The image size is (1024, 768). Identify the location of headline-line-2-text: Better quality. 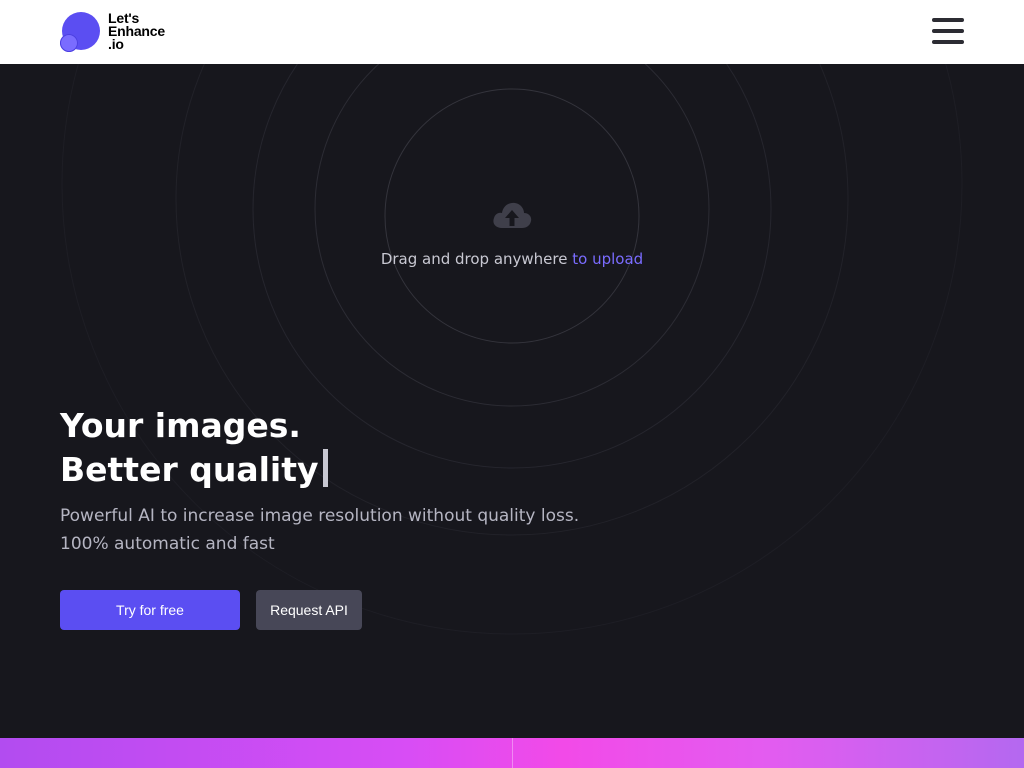
(189, 469).